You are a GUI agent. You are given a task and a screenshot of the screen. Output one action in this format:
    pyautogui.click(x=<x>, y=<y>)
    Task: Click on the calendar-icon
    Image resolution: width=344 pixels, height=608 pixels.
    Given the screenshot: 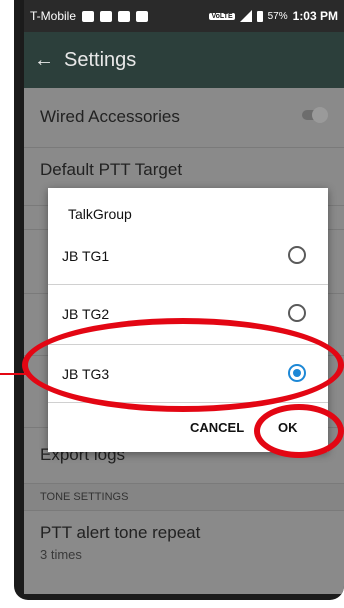 What is the action you would take?
    pyautogui.click(x=142, y=16)
    